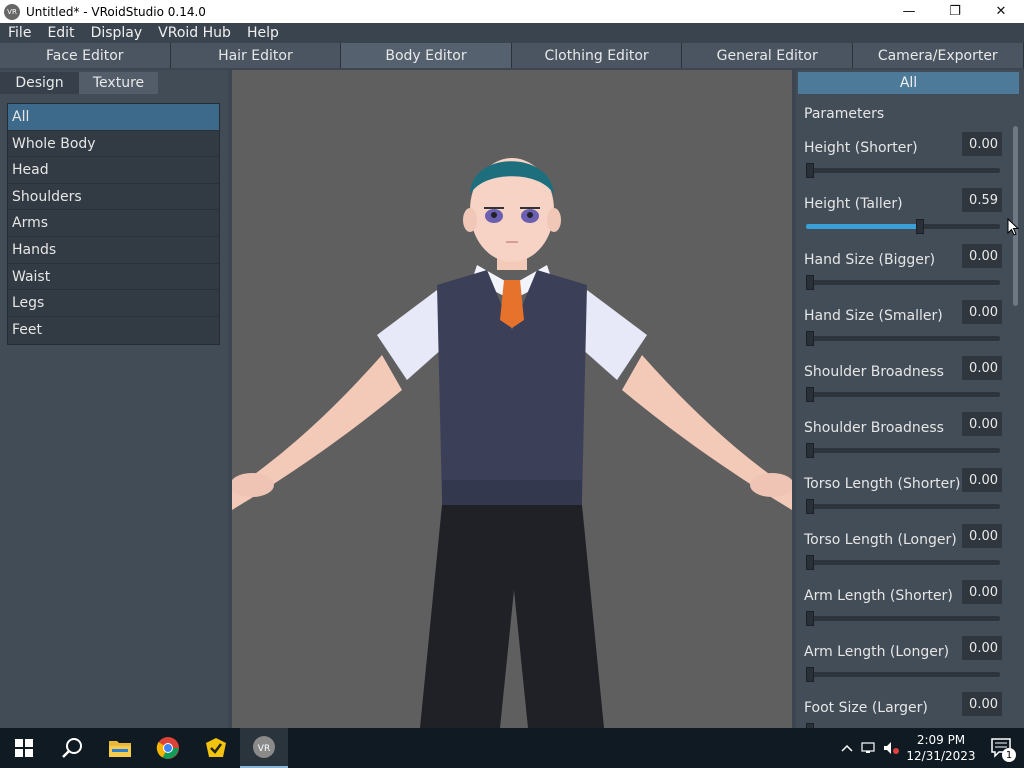 This screenshot has width=1024, height=768. What do you see at coordinates (767, 55) in the screenshot?
I see `tab-general-editor: General Editor` at bounding box center [767, 55].